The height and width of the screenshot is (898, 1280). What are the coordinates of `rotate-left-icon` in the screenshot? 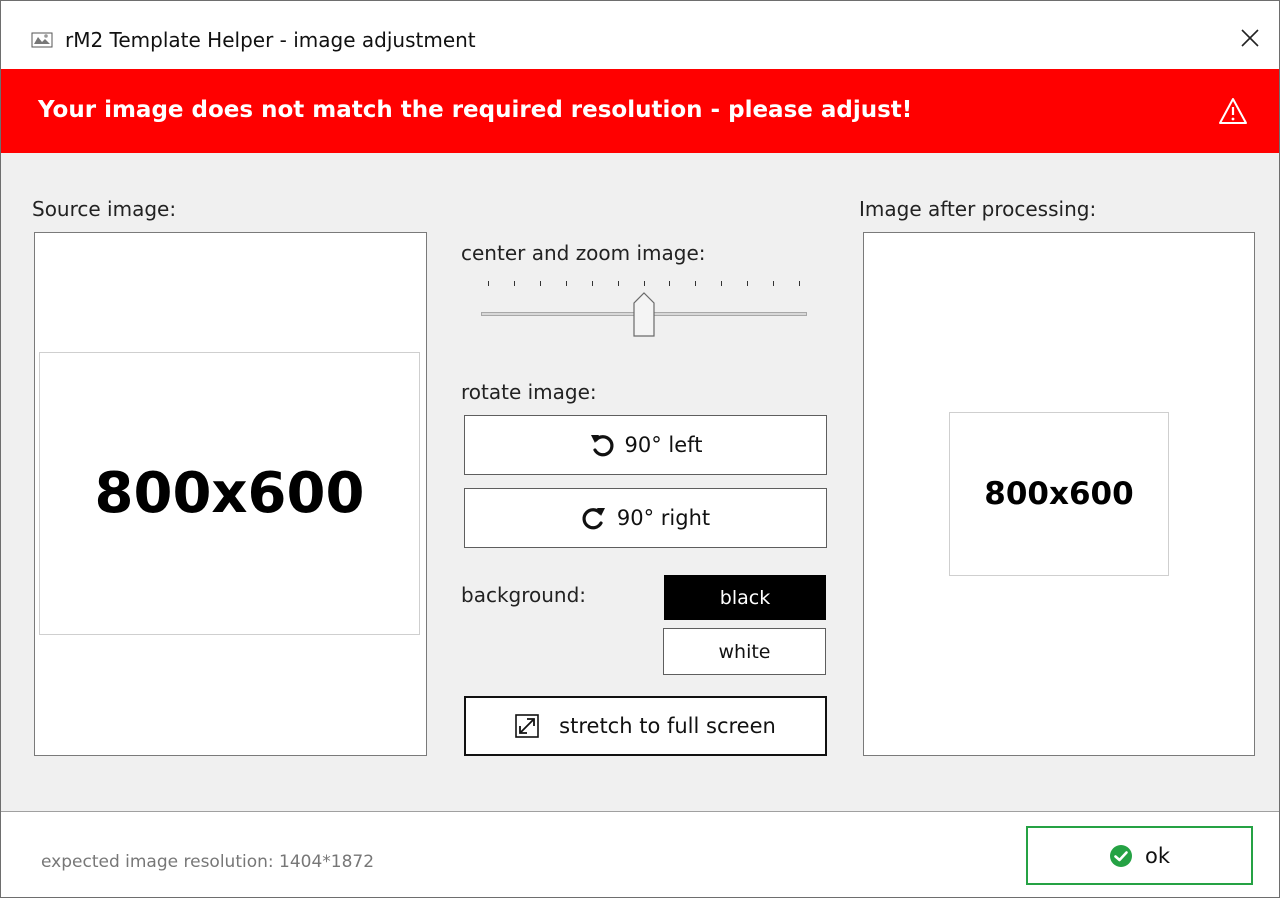 It's located at (602, 446).